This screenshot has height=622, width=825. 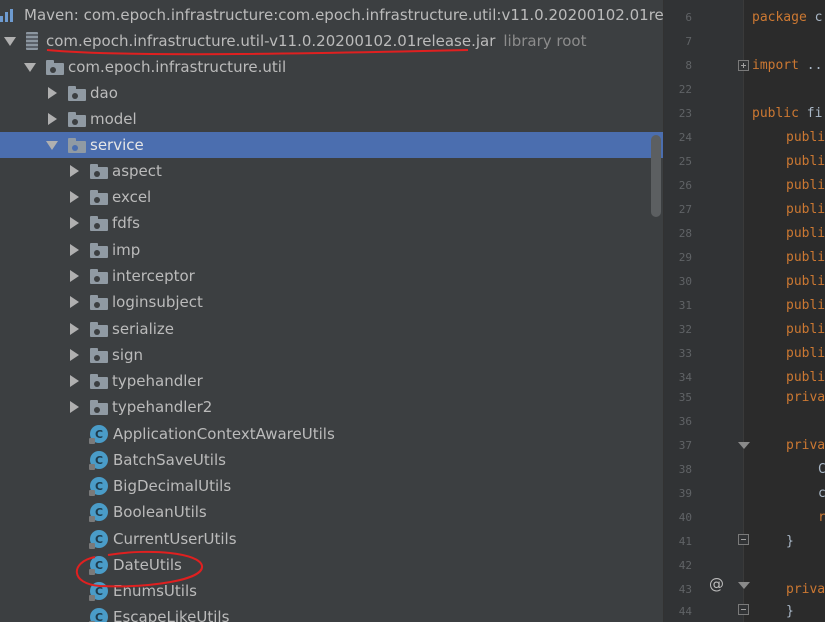 What do you see at coordinates (331, 486) in the screenshot?
I see `tree-row-class: C BigDecimalUtils` at bounding box center [331, 486].